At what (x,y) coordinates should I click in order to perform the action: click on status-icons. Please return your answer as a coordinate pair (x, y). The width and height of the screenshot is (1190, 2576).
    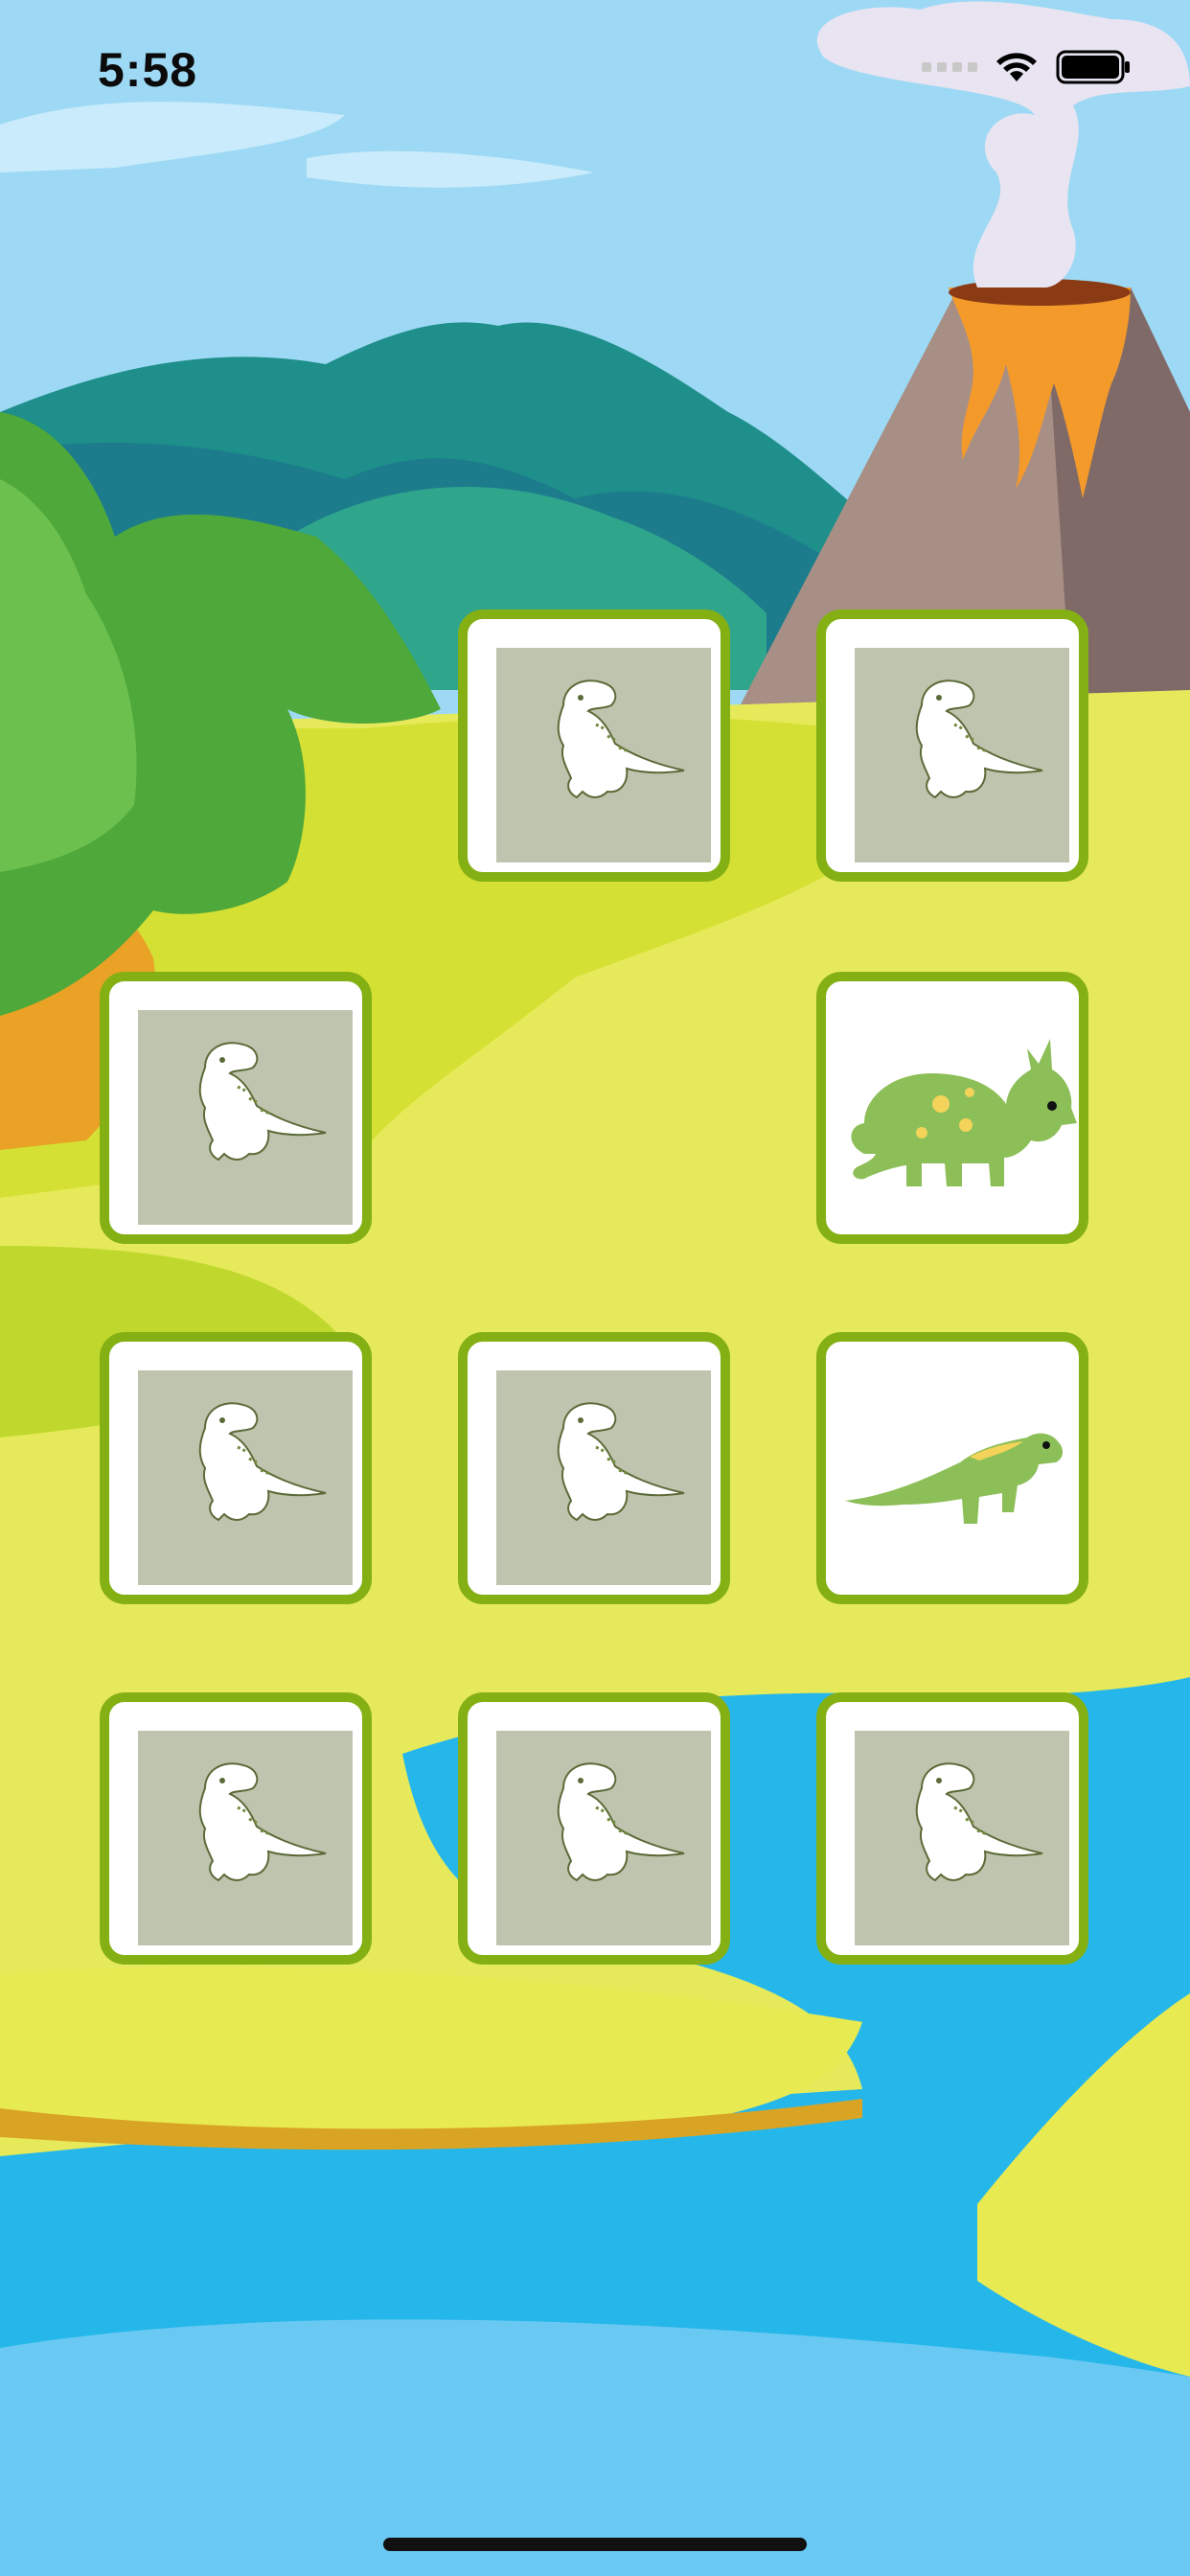
    Looking at the image, I should click on (1028, 67).